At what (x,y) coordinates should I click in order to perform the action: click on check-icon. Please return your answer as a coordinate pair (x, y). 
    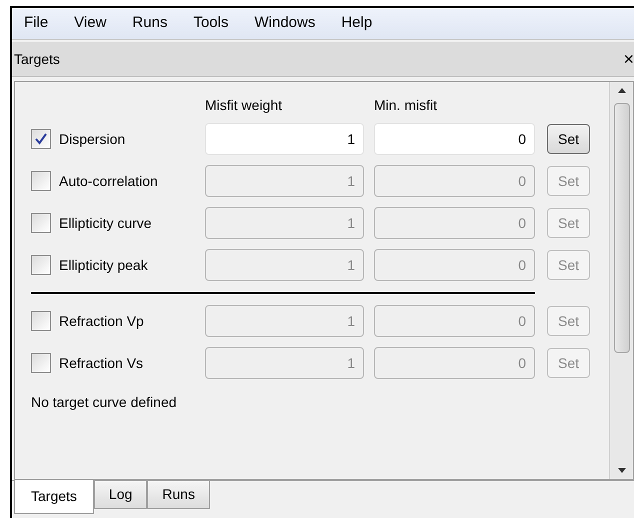
    Looking at the image, I should click on (41, 139).